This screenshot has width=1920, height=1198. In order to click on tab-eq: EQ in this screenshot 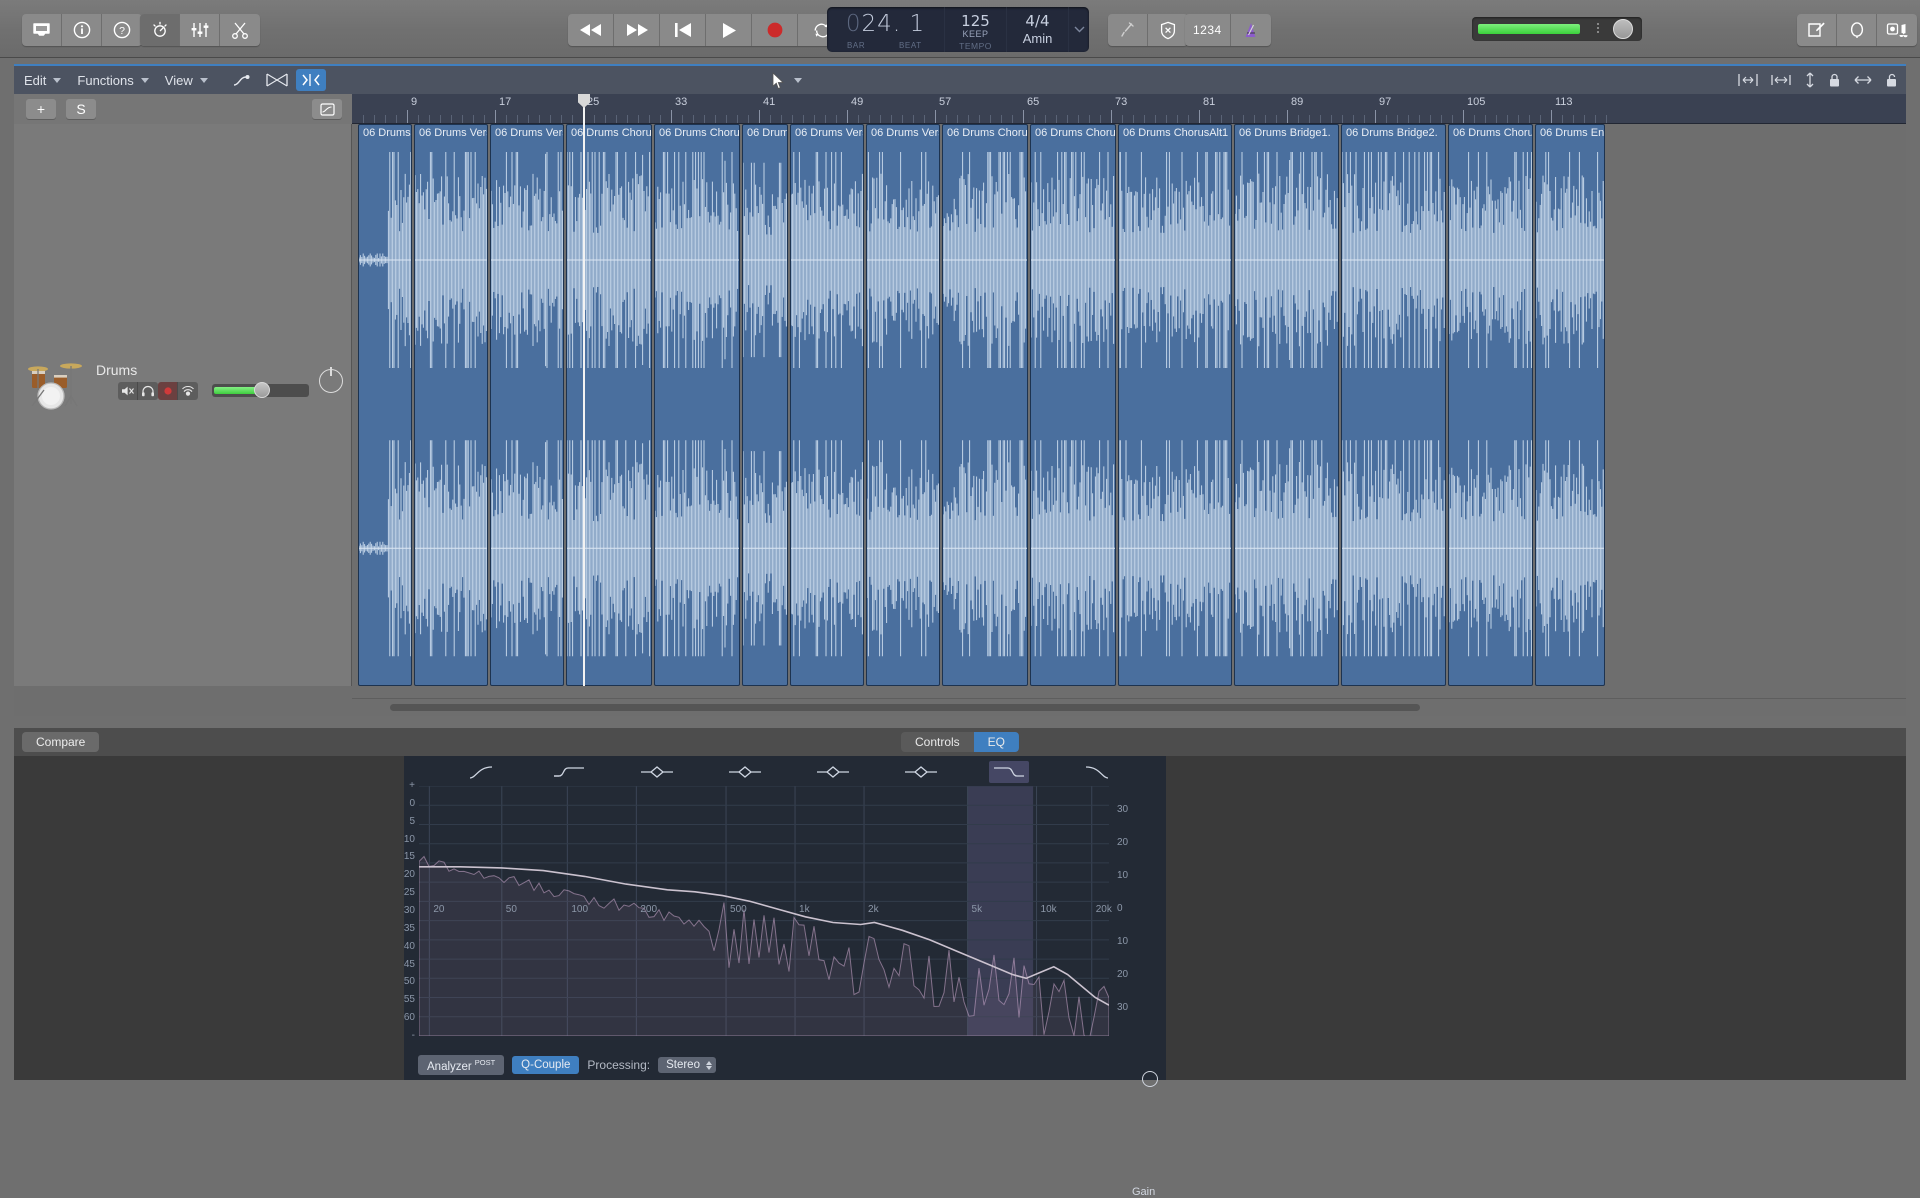, I will do `click(996, 742)`.